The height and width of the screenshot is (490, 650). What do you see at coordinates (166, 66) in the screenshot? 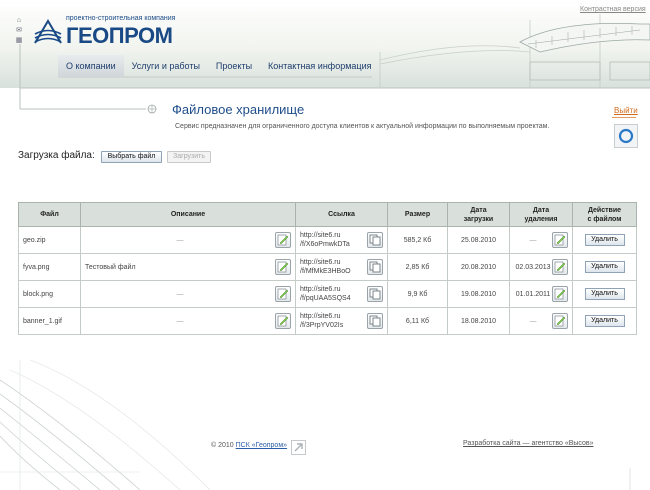
I see `nav-item-services: Услуги и работы` at bounding box center [166, 66].